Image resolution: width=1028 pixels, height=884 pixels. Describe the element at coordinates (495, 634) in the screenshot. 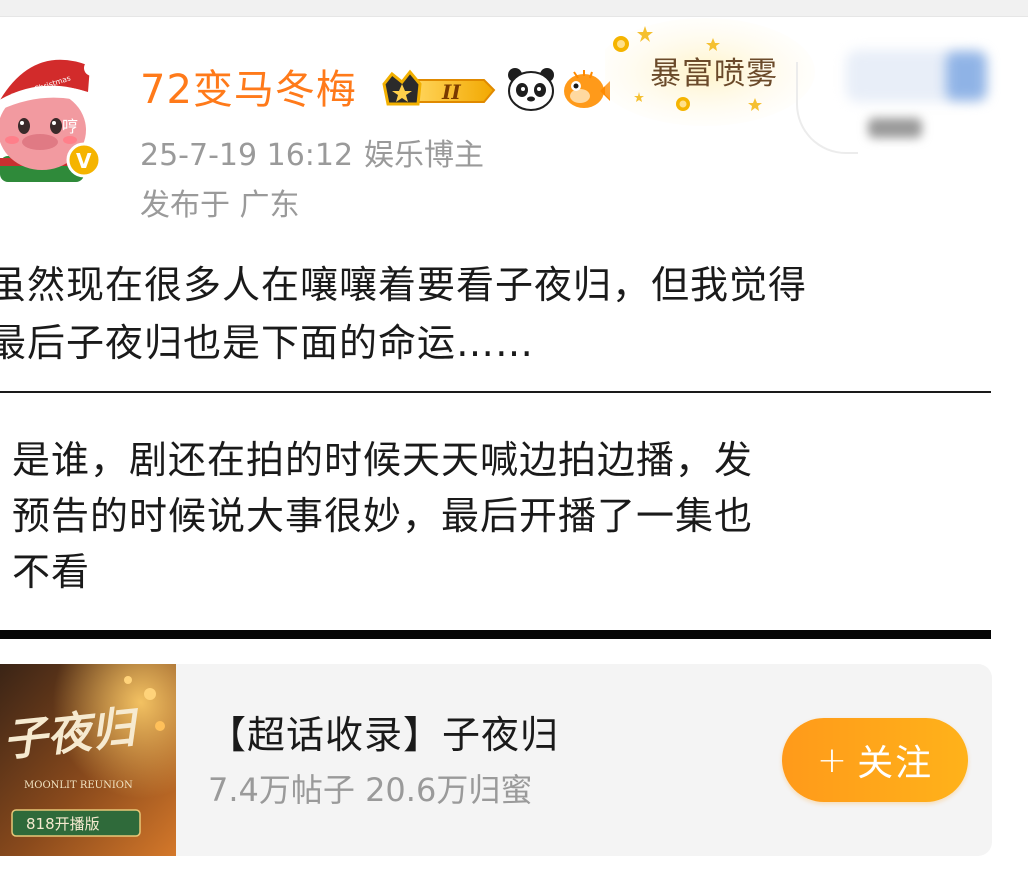

I see `screenshot-bottom-divider` at that location.